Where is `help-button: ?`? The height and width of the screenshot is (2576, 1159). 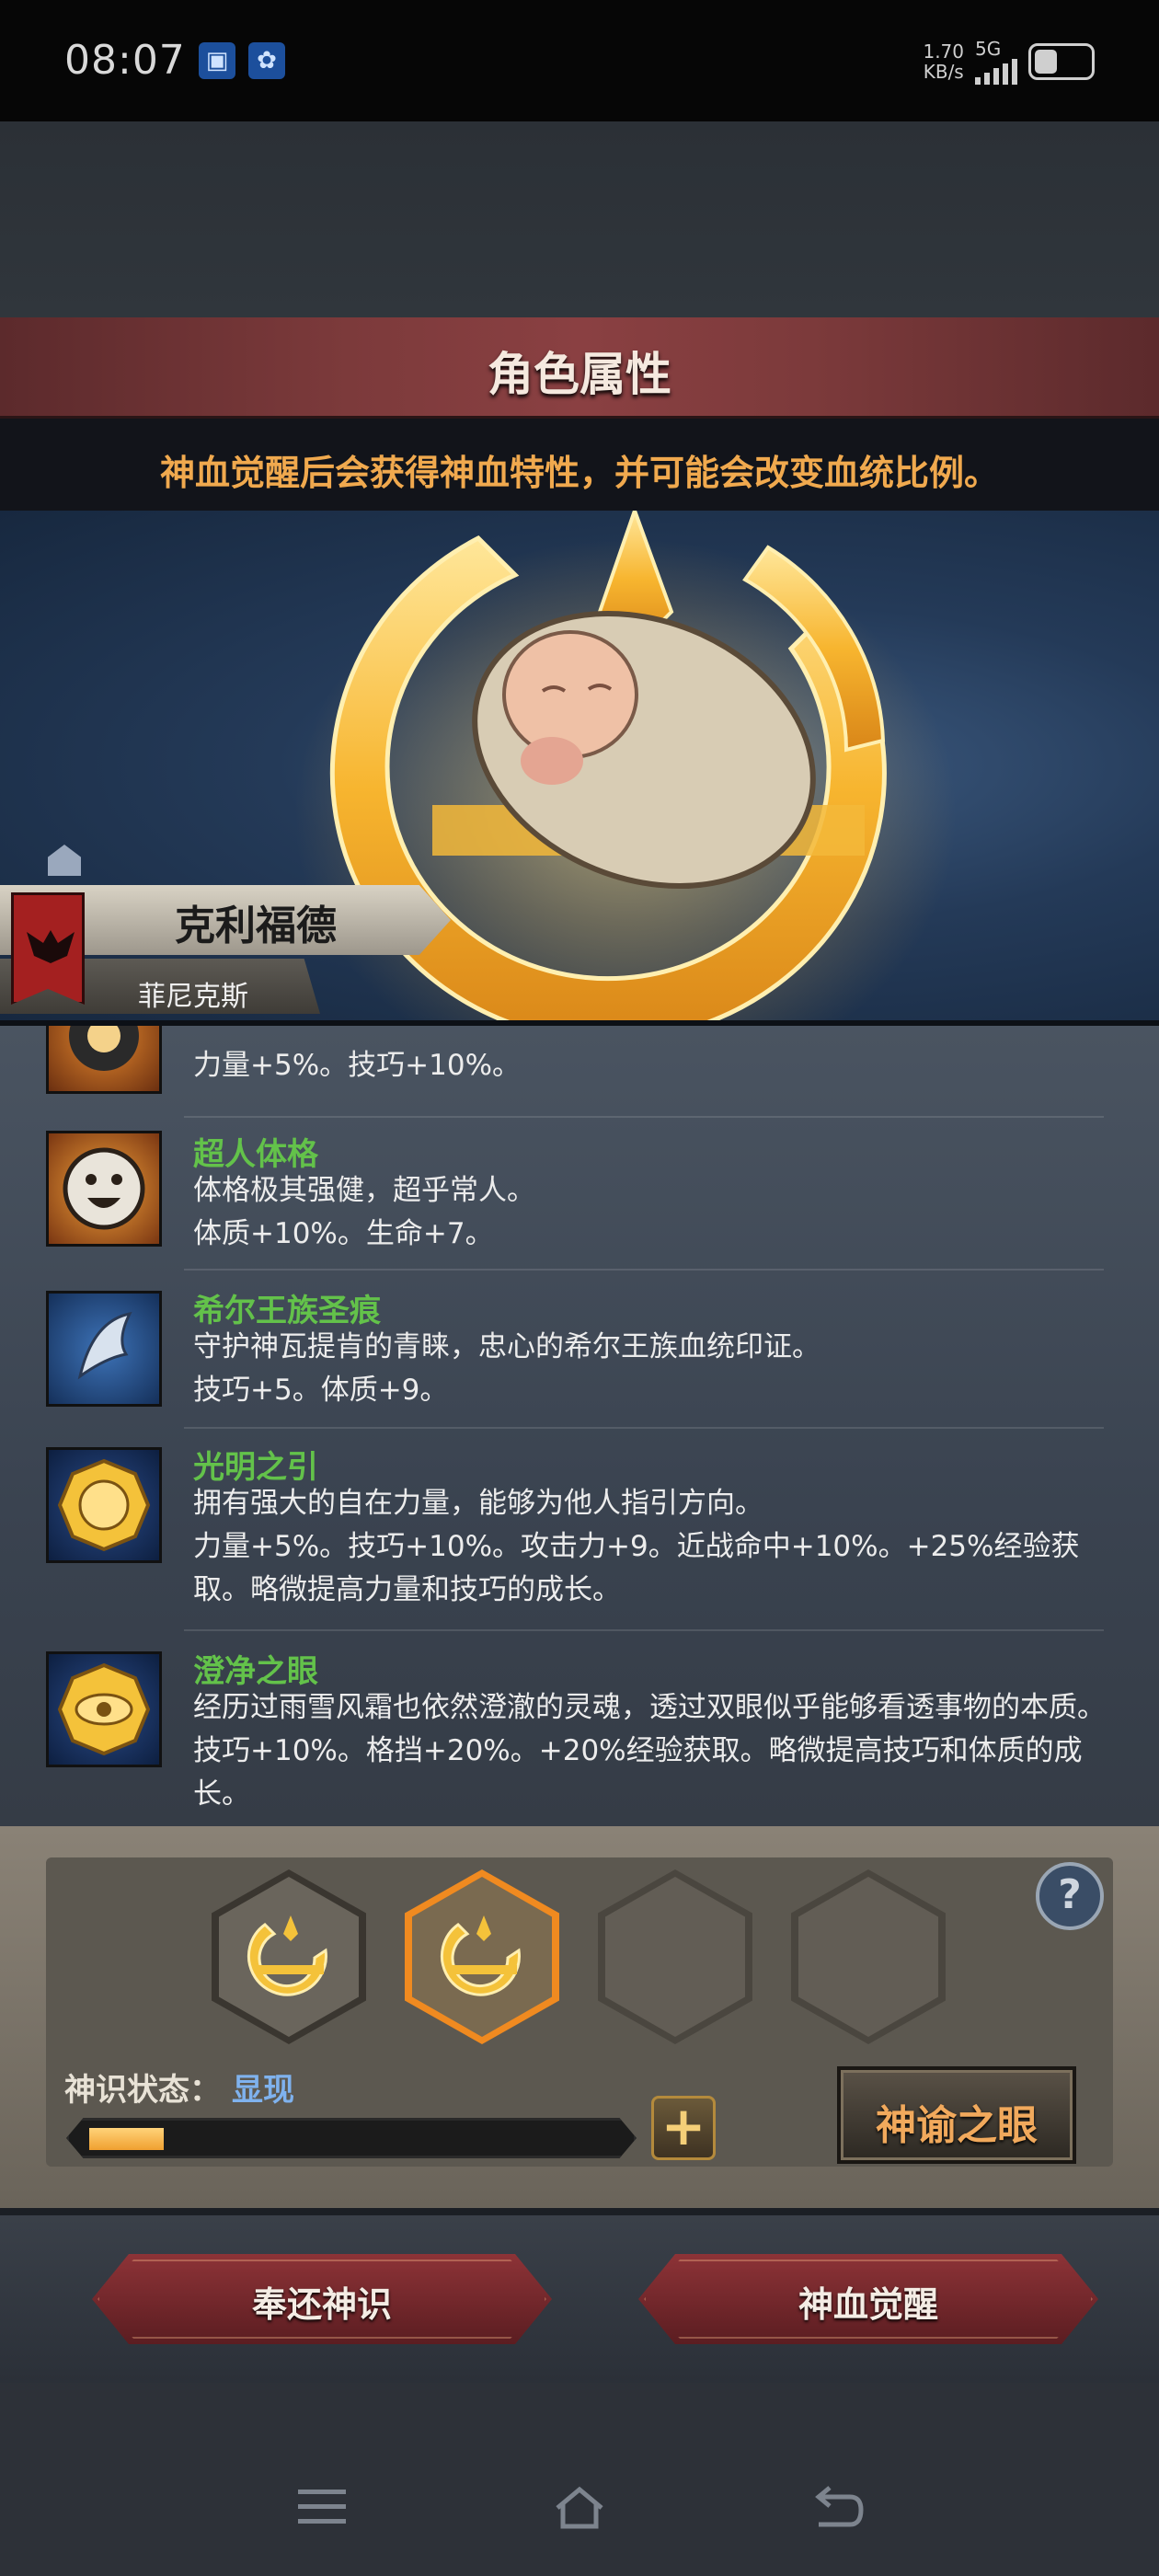
help-button: ? is located at coordinates (1070, 1896).